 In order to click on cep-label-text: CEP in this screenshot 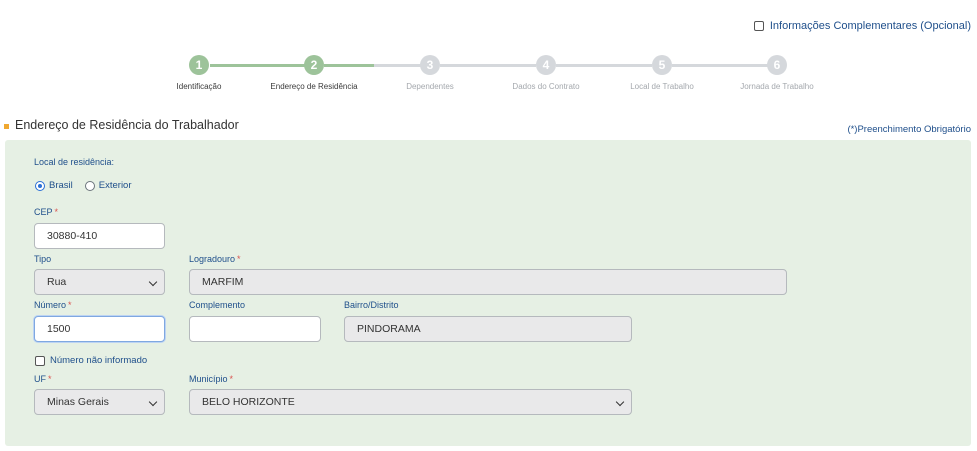, I will do `click(43, 212)`.